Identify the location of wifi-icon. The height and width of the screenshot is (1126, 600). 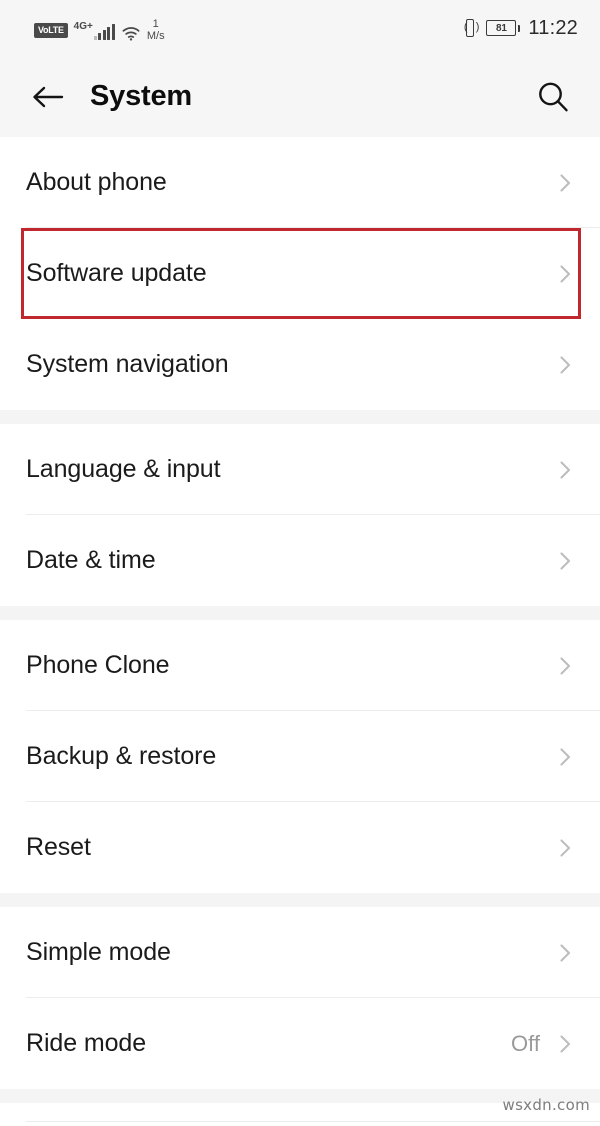
(131, 33).